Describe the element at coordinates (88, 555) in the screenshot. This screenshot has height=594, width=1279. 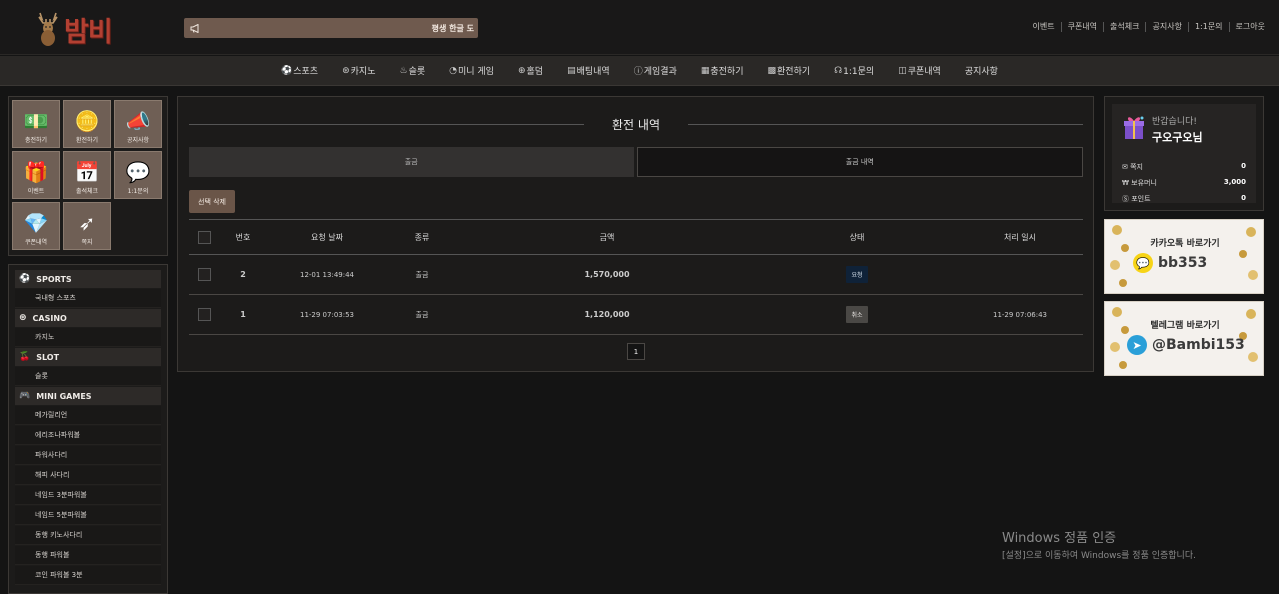
I see `side-item: 동행 파워볼` at that location.